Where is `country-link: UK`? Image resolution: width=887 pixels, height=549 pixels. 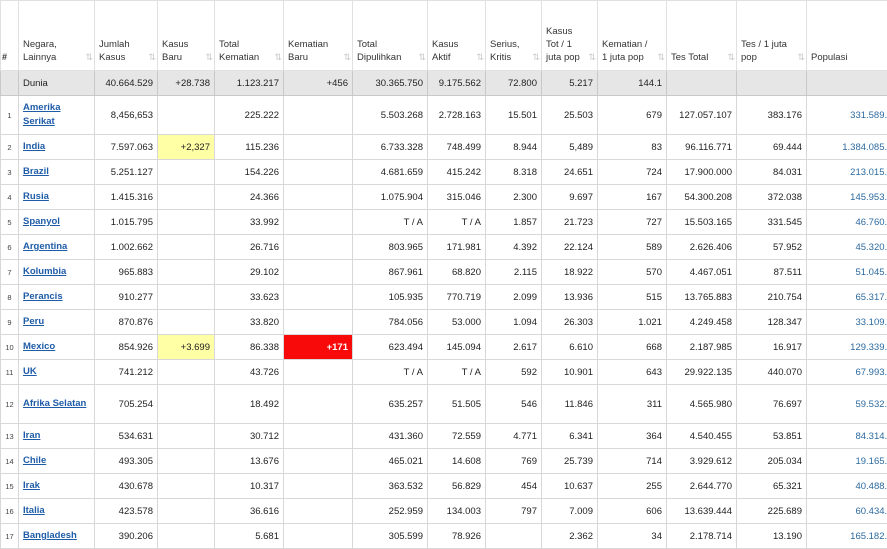
country-link: UK is located at coordinates (30, 372).